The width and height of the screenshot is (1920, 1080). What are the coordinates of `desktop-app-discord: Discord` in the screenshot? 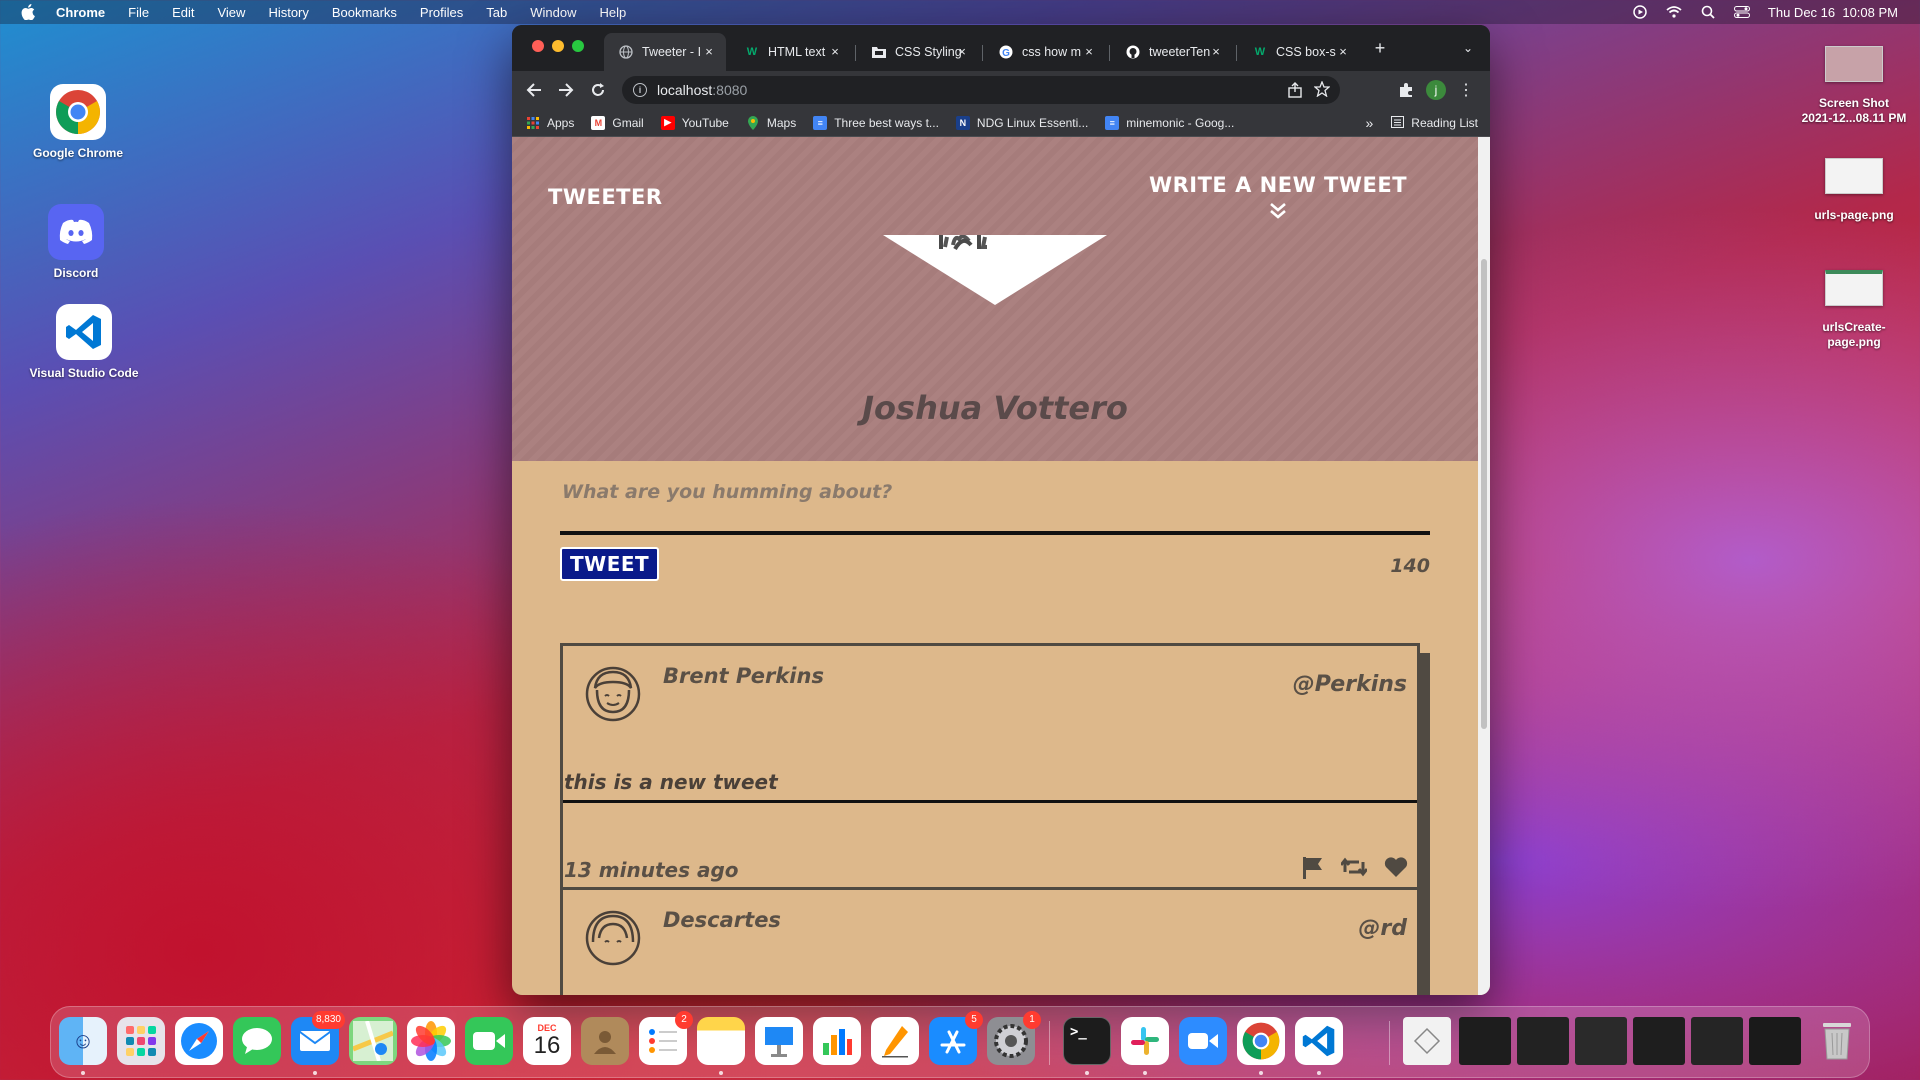 It's located at (76, 242).